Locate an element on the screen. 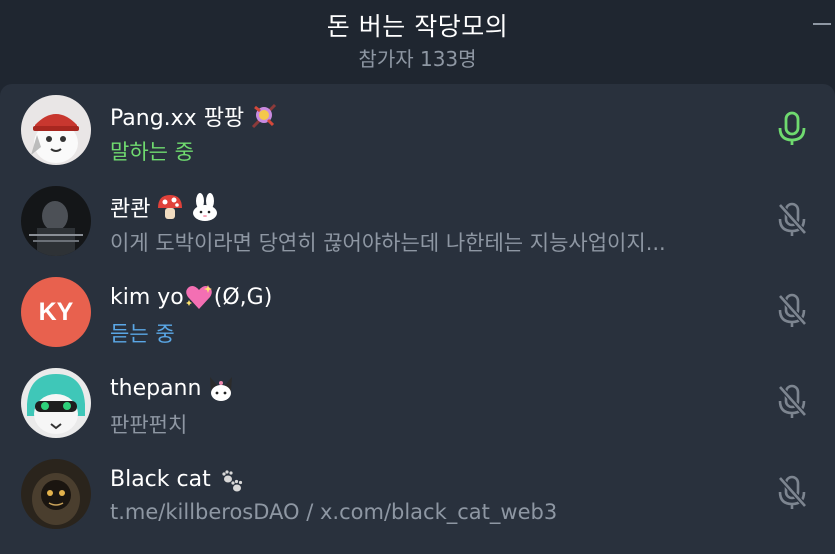 This screenshot has width=835, height=554. participant-name: Black cat is located at coordinates (178, 479).